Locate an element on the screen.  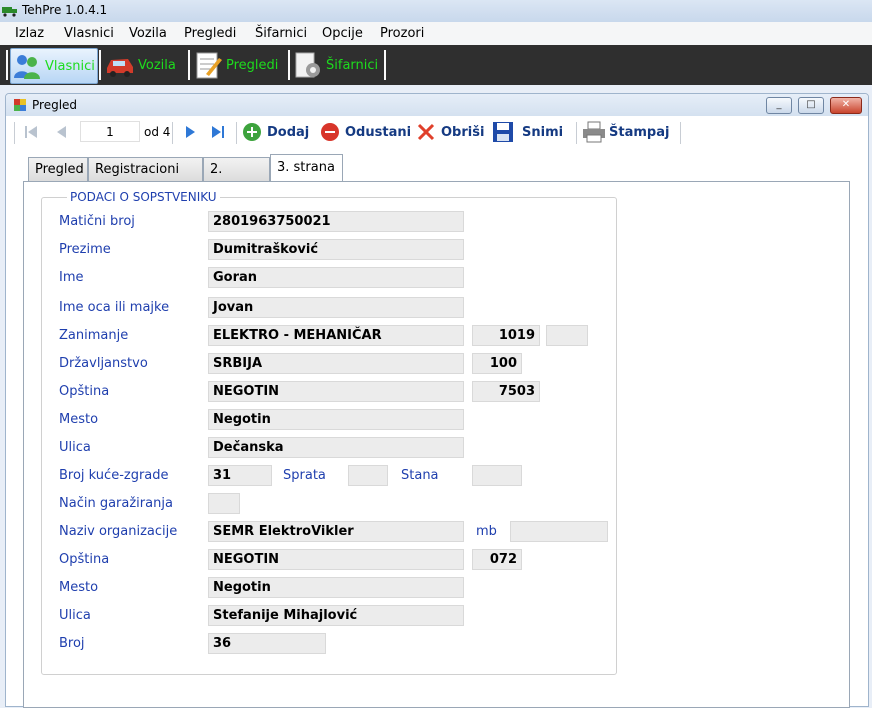
org-broj-field: 36 is located at coordinates (267, 643).